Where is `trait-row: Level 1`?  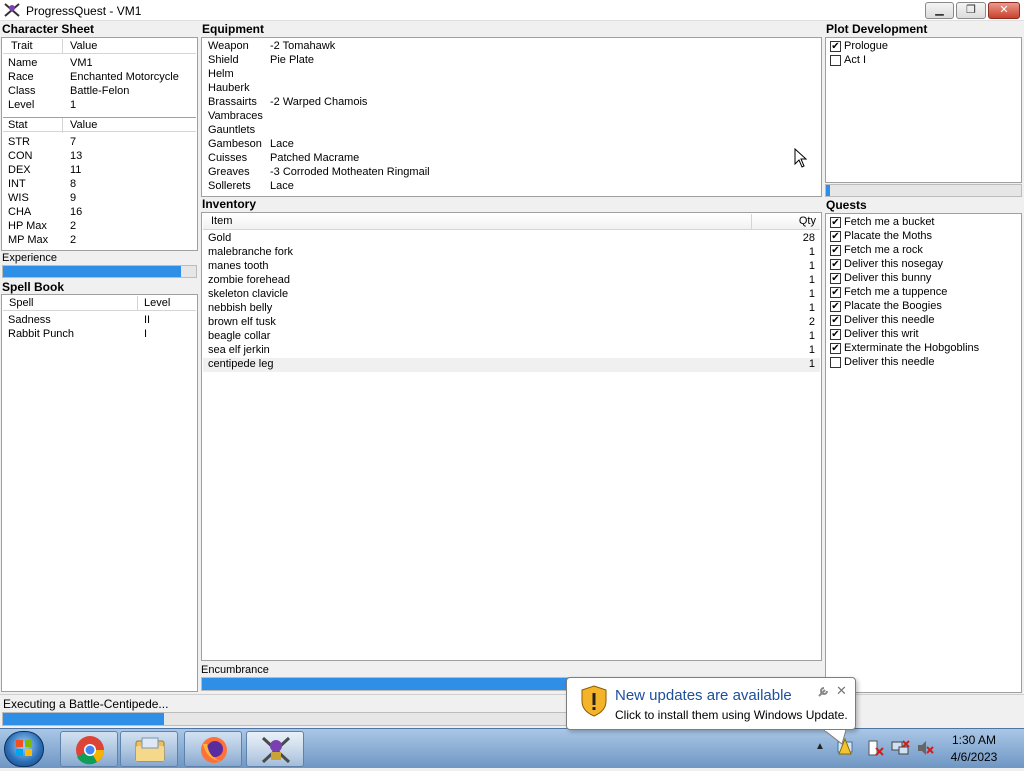
trait-row: Level 1 is located at coordinates (99, 106).